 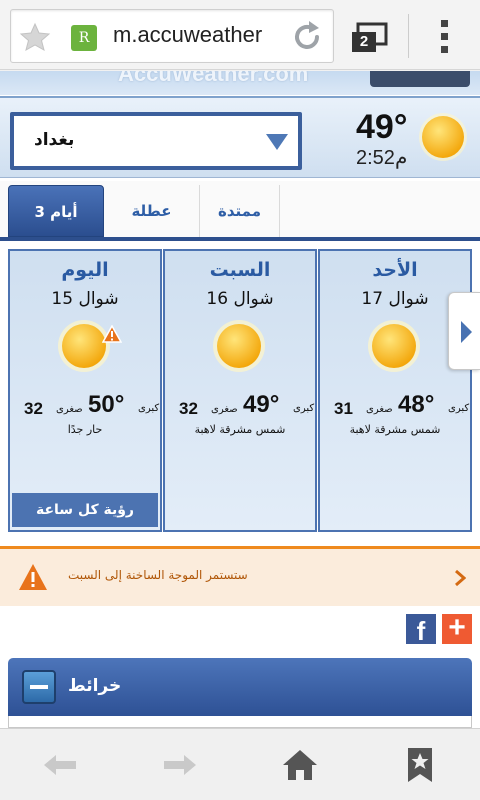 What do you see at coordinates (240, 764) in the screenshot?
I see `browser-bottom-bar` at bounding box center [240, 764].